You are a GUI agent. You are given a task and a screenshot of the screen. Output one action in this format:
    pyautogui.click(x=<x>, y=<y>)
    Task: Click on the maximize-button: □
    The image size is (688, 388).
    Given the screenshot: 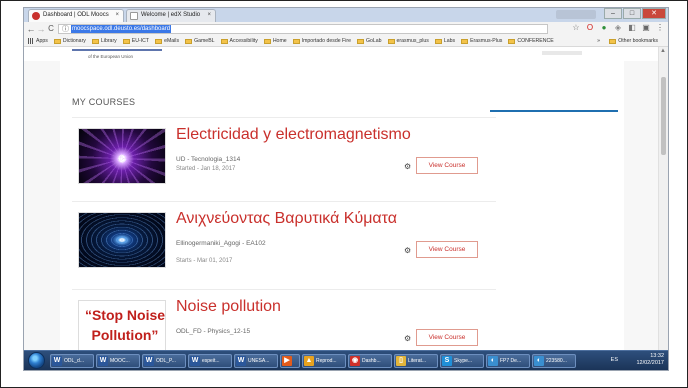 What is the action you would take?
    pyautogui.click(x=632, y=13)
    